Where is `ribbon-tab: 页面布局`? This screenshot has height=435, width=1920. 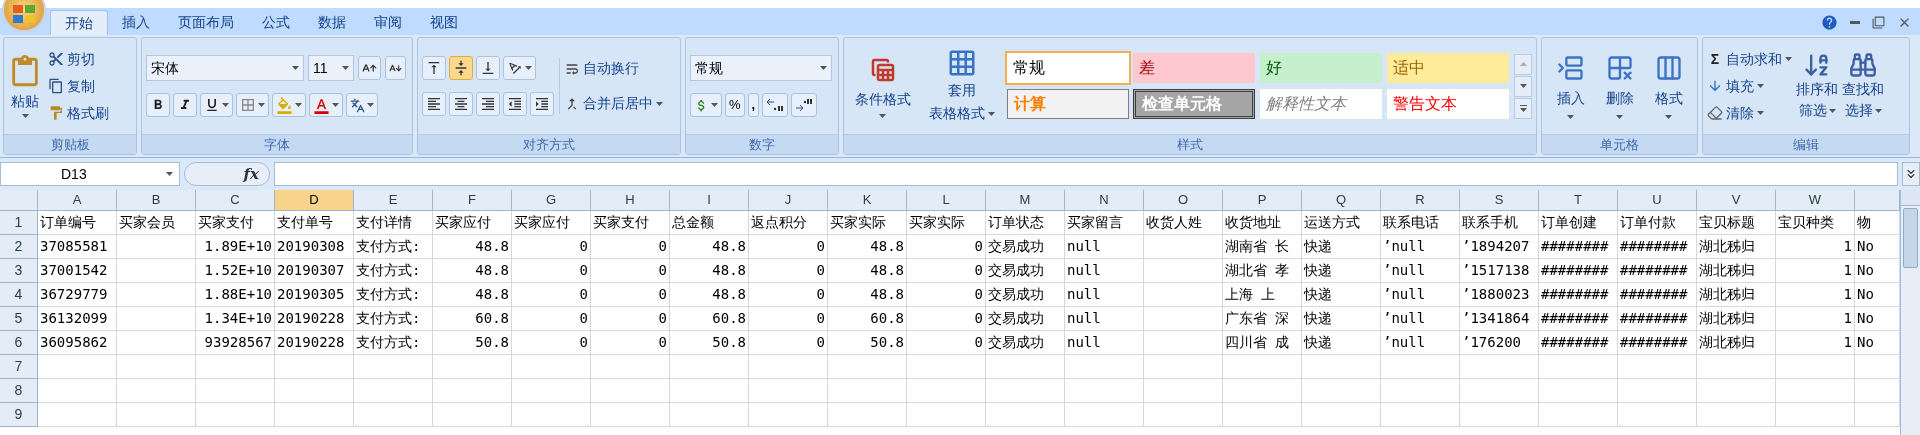
ribbon-tab: 页面布局 is located at coordinates (206, 22).